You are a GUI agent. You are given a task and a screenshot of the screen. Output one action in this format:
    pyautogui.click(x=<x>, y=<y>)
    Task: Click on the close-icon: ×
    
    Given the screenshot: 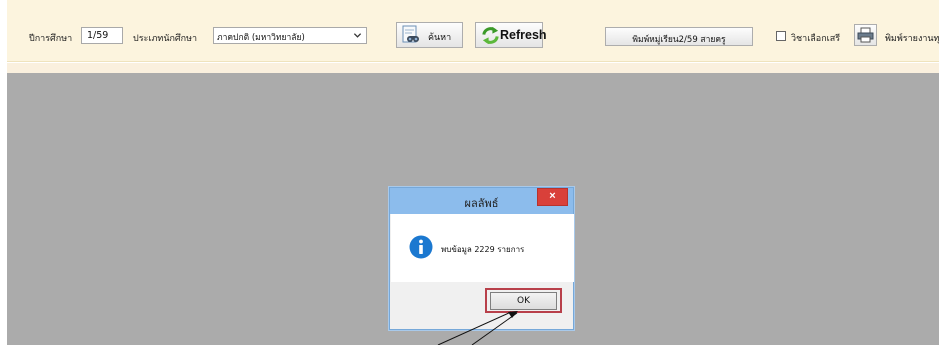 What is the action you would take?
    pyautogui.click(x=552, y=196)
    